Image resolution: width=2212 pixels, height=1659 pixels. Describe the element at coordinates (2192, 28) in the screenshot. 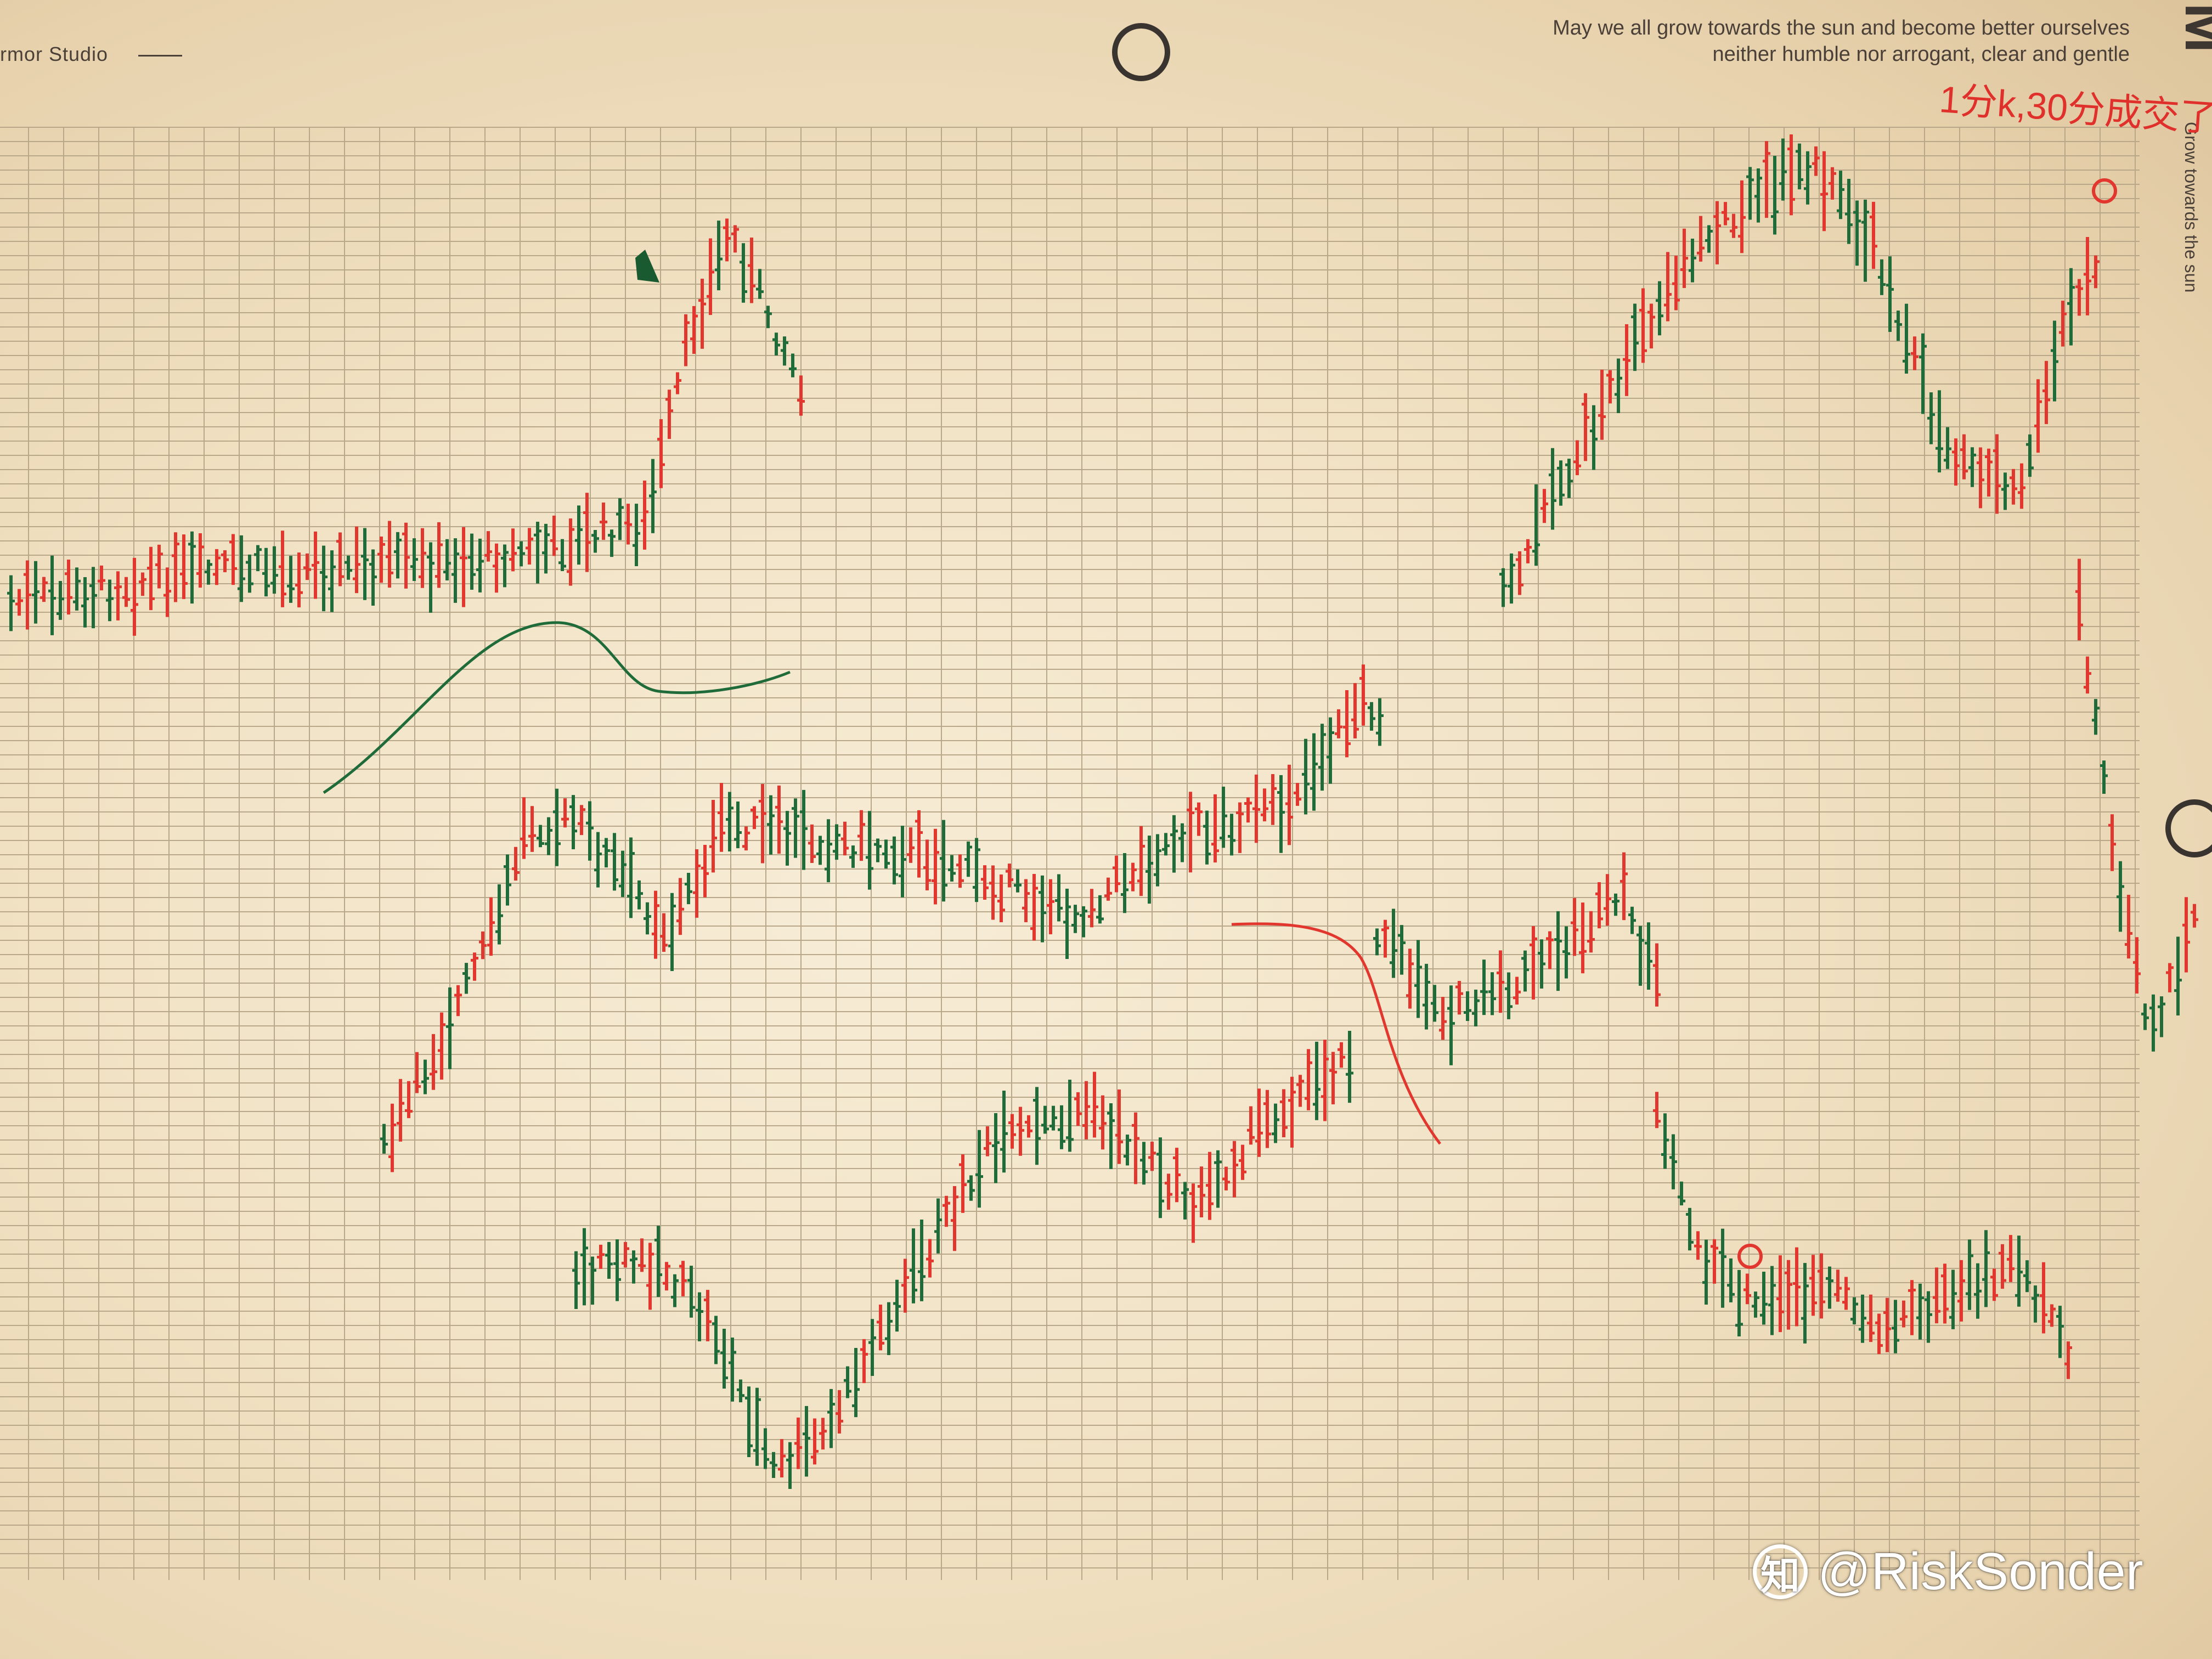

I see `corner-letter: M` at that location.